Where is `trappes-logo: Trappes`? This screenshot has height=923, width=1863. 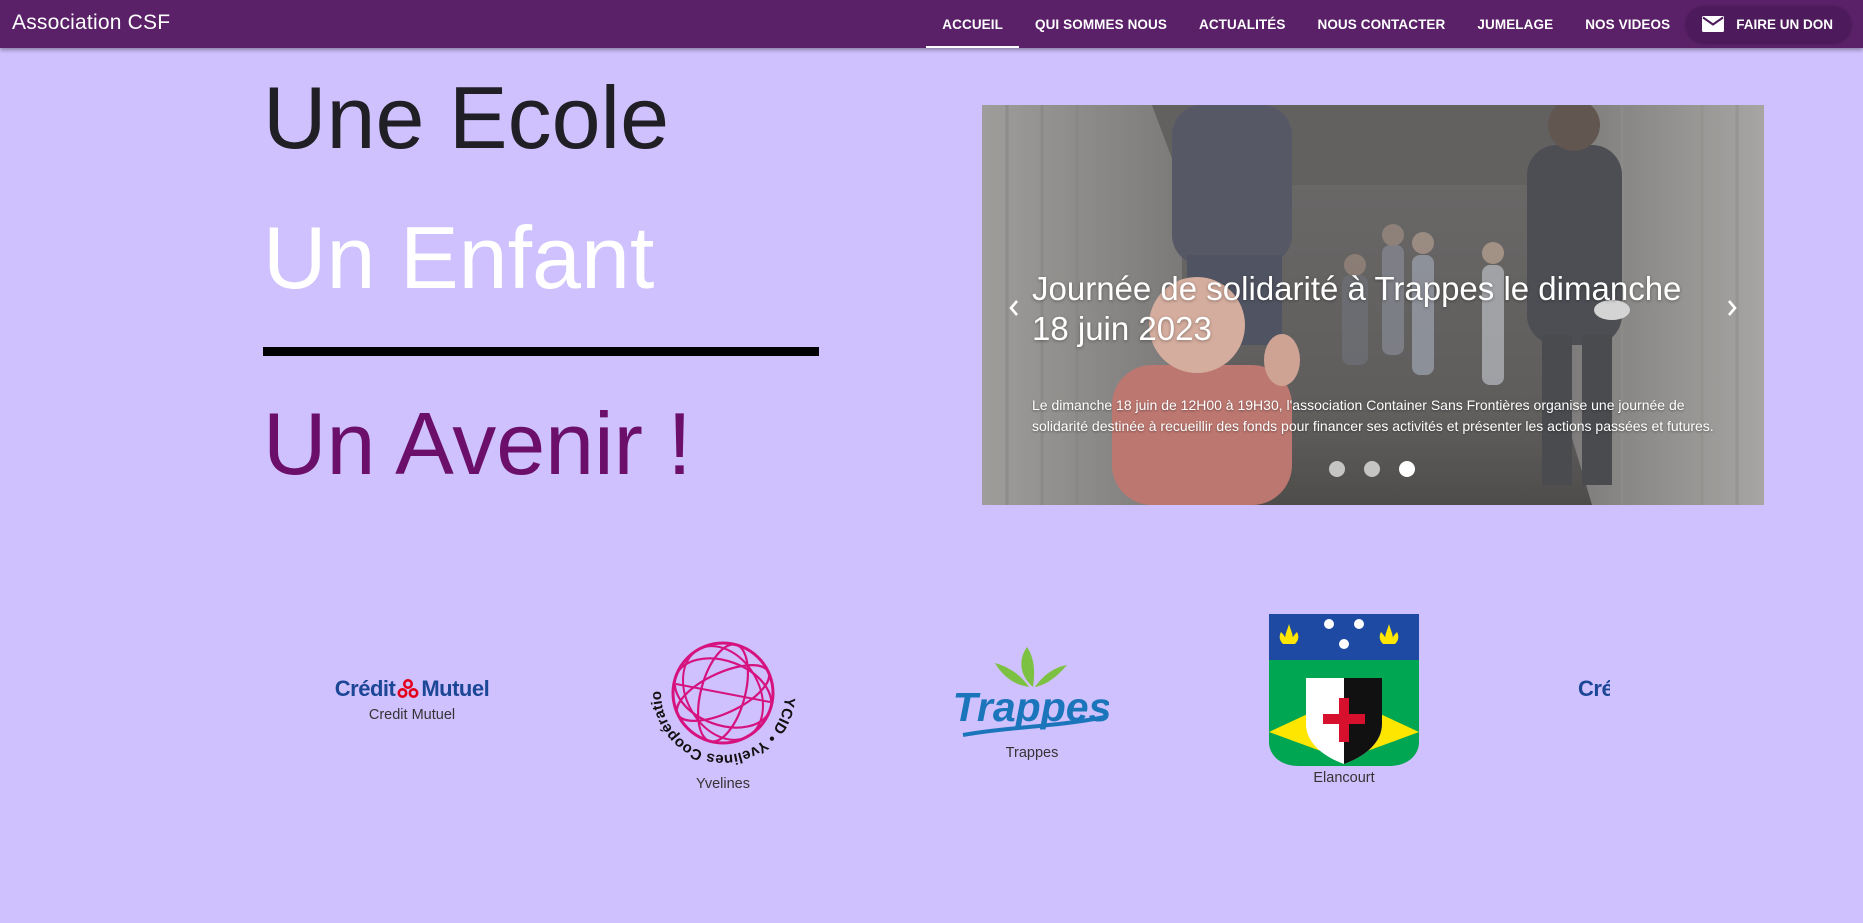 trappes-logo: Trappes is located at coordinates (1032, 692).